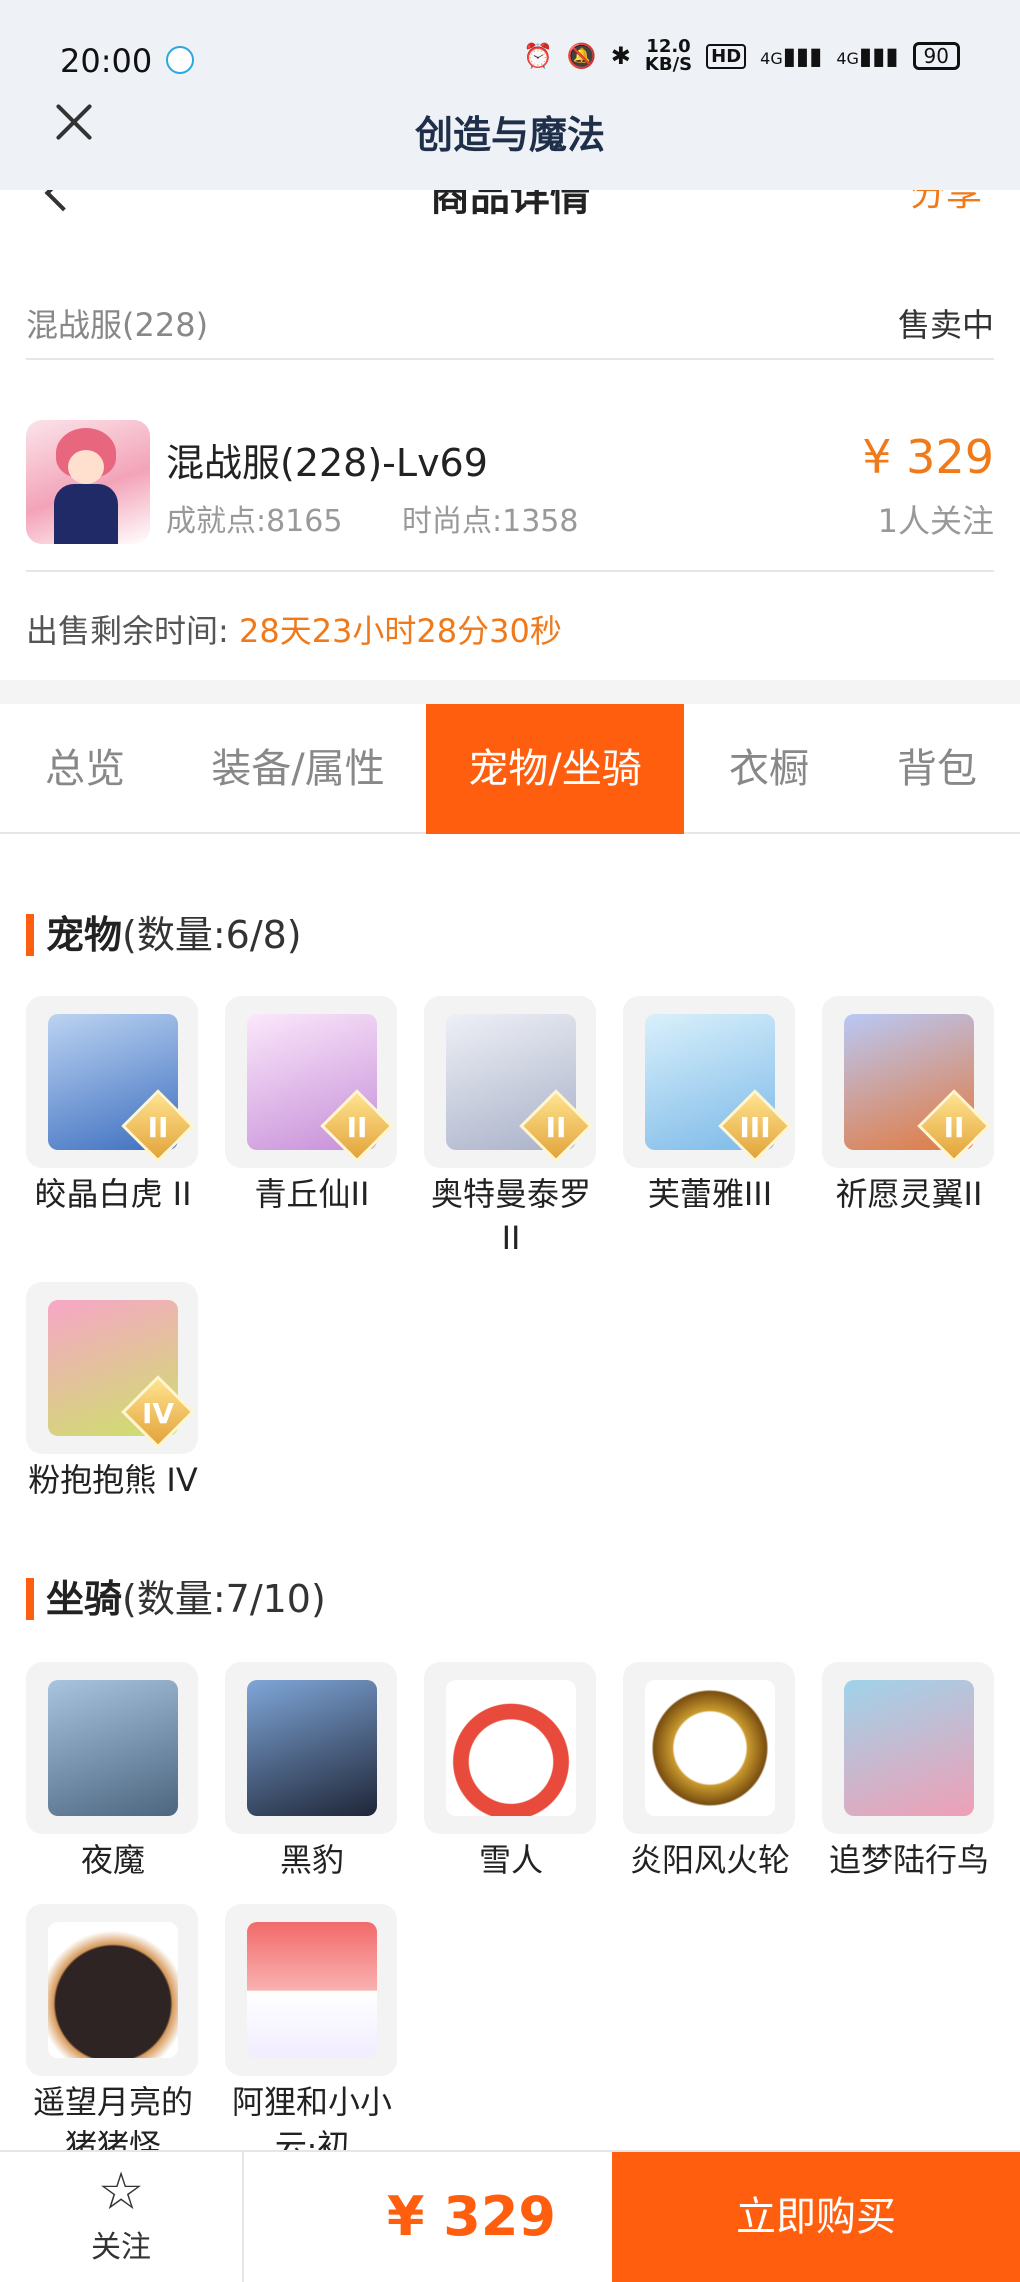 The image size is (1020, 2282). I want to click on pet-item: IV 粉抱抱熊 IV, so click(113, 1392).